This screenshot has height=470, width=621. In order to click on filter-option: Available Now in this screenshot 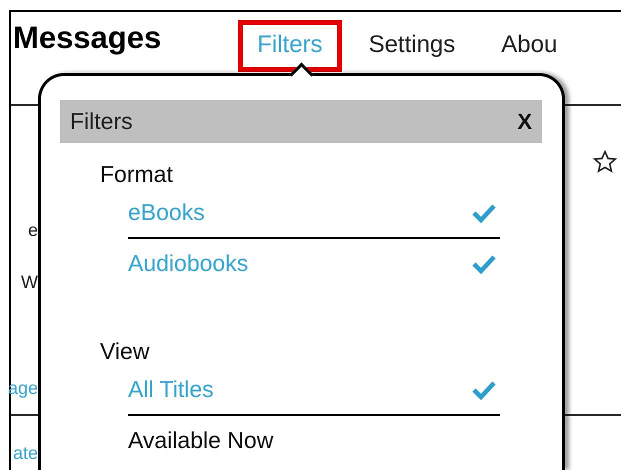, I will do `click(201, 440)`.